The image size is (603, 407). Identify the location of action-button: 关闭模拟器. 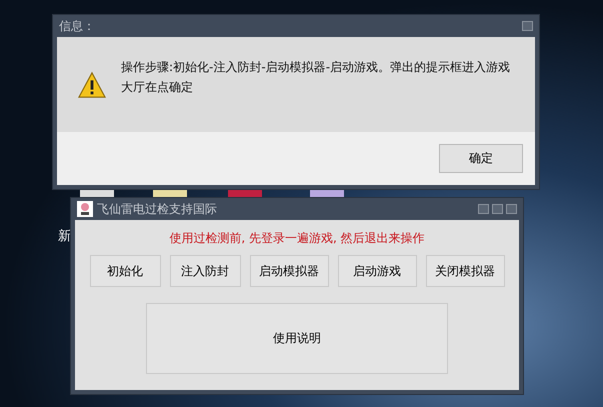
(465, 271).